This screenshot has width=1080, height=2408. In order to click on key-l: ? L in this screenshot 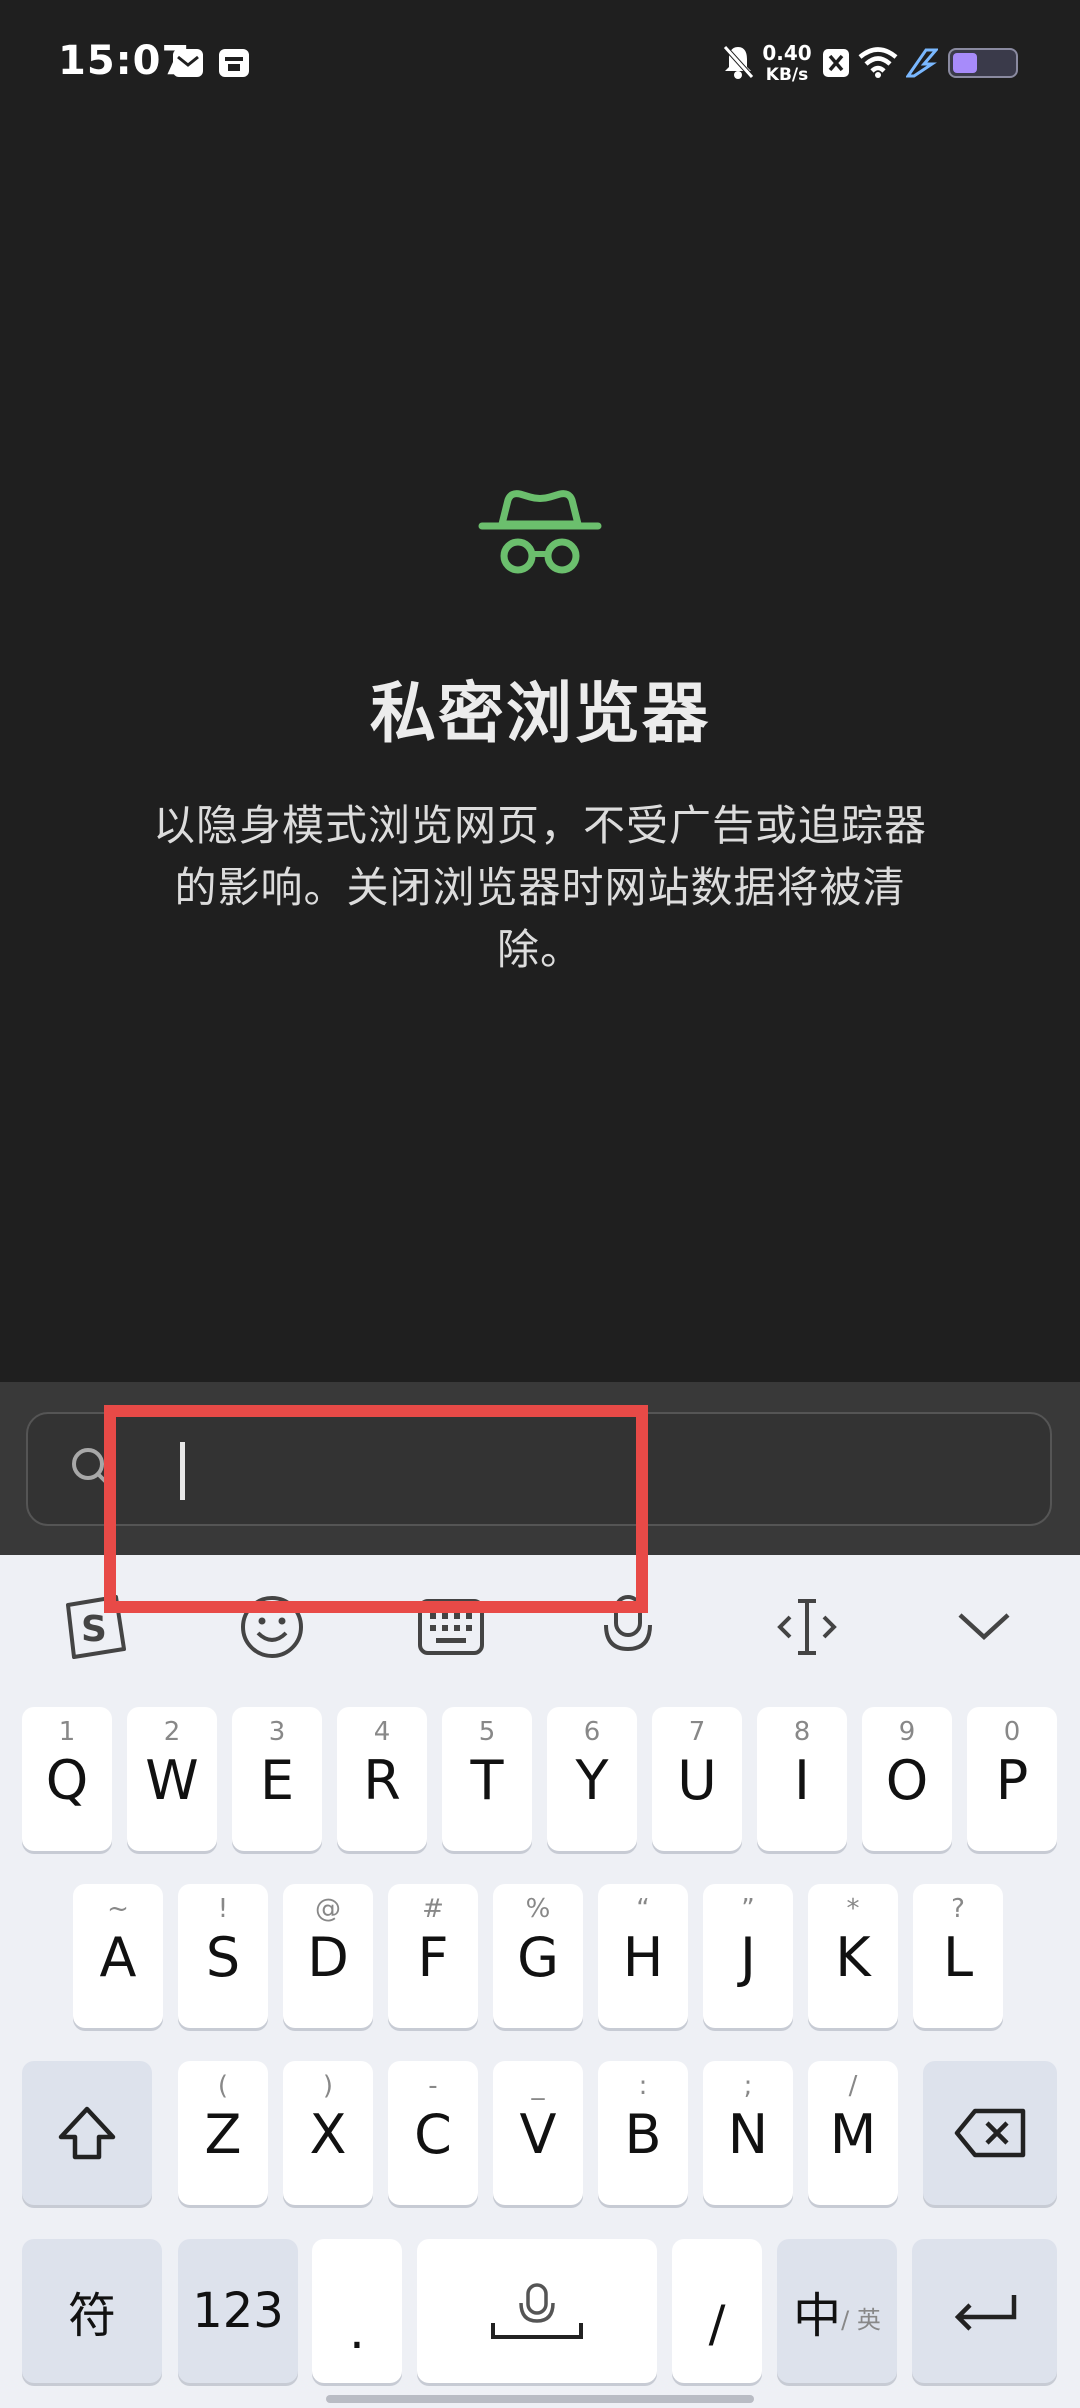, I will do `click(958, 1956)`.